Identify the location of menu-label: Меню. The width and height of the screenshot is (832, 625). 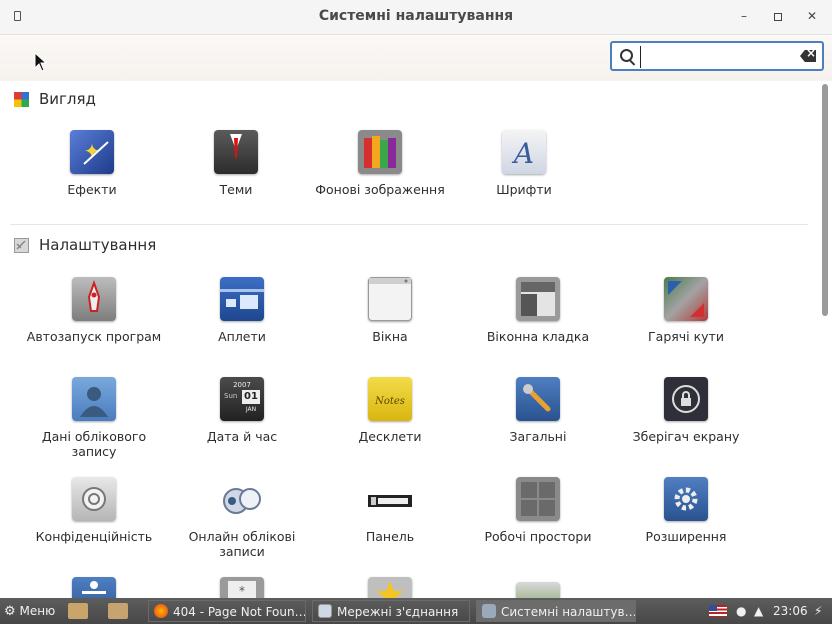
(37, 611).